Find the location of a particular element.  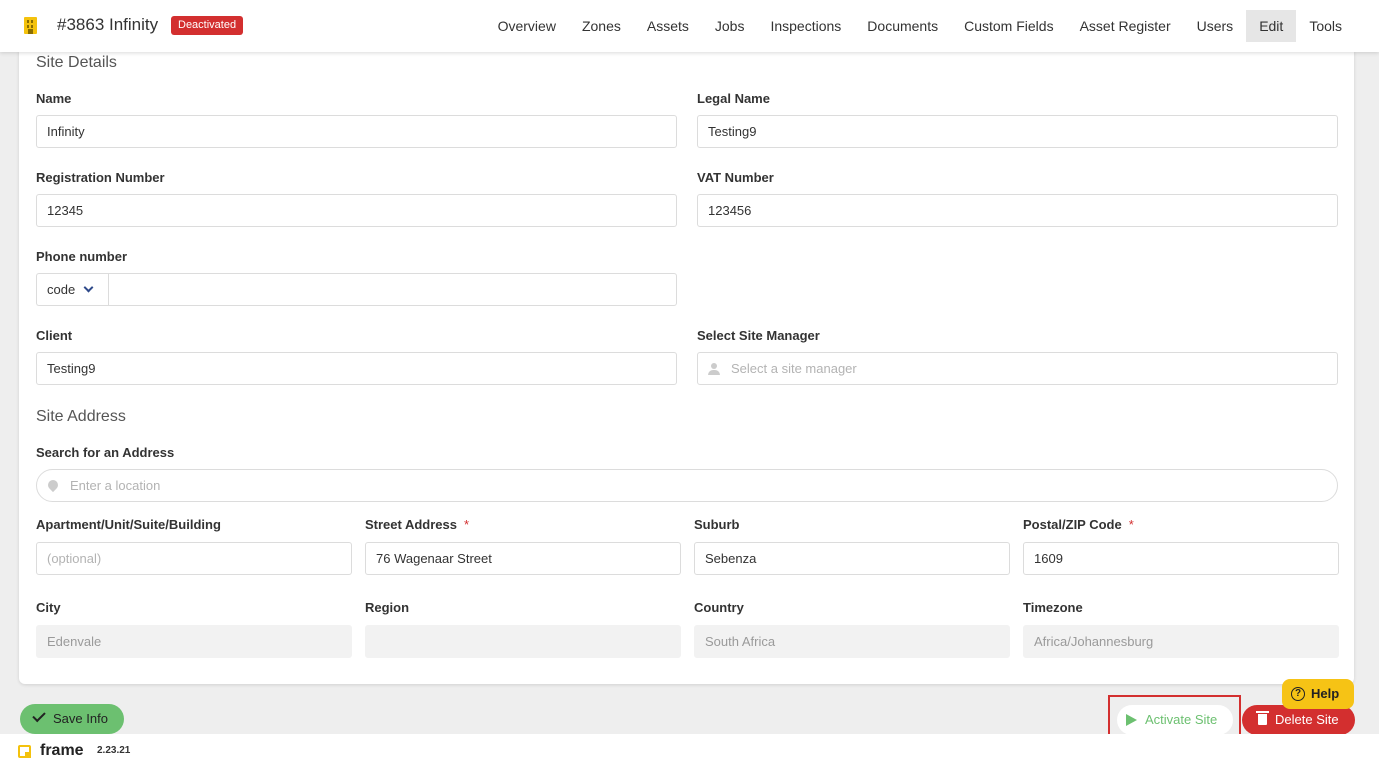

help-button: ? Help is located at coordinates (1318, 694).